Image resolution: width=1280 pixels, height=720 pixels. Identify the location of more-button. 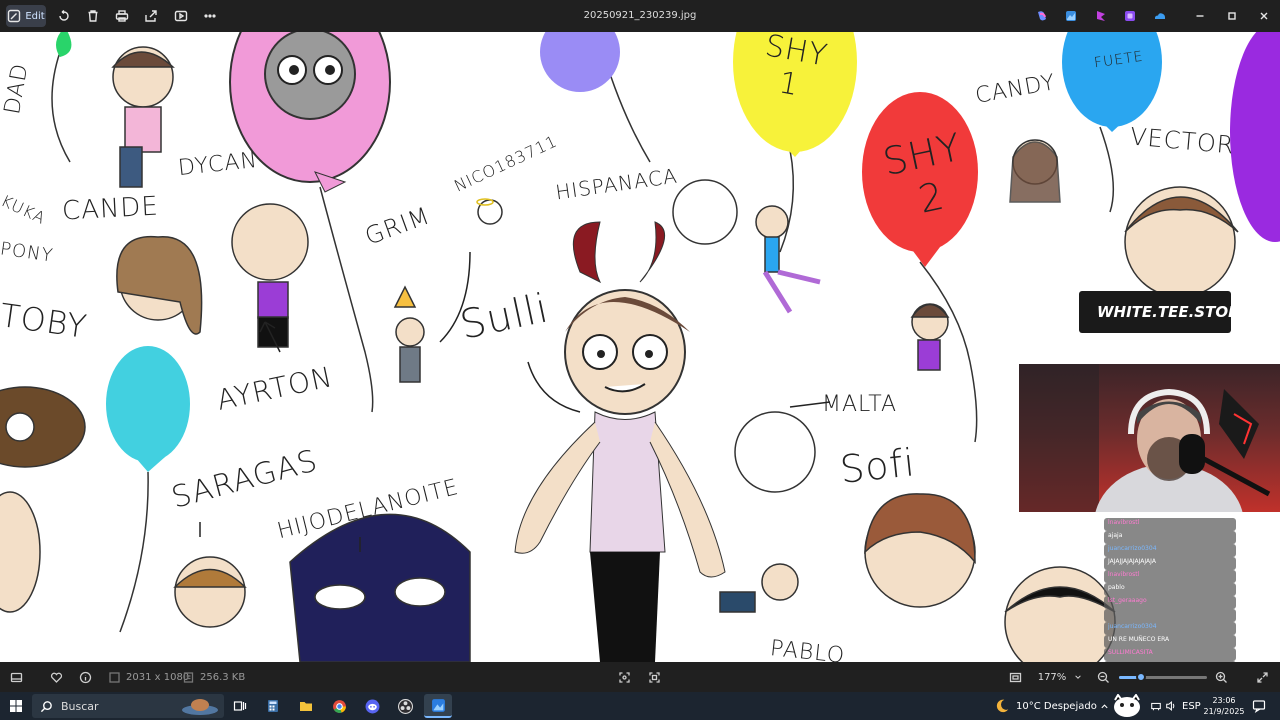
(210, 16).